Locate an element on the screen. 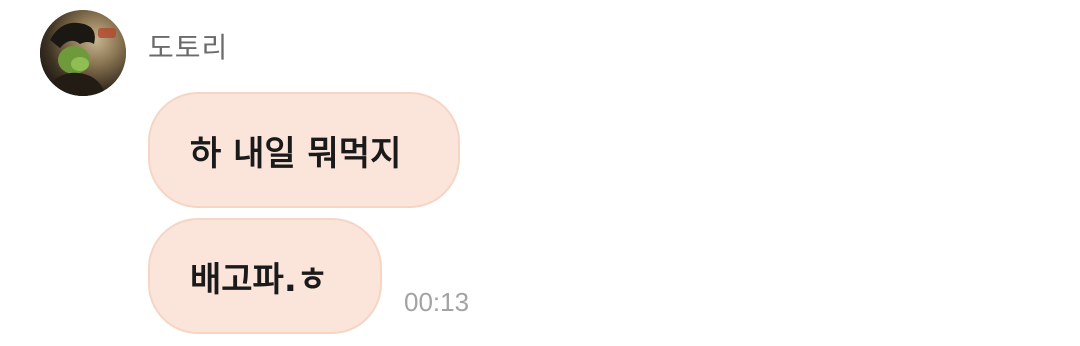 Image resolution: width=1080 pixels, height=346 pixels. message-bubble: 배고파.ㅎ is located at coordinates (265, 276).